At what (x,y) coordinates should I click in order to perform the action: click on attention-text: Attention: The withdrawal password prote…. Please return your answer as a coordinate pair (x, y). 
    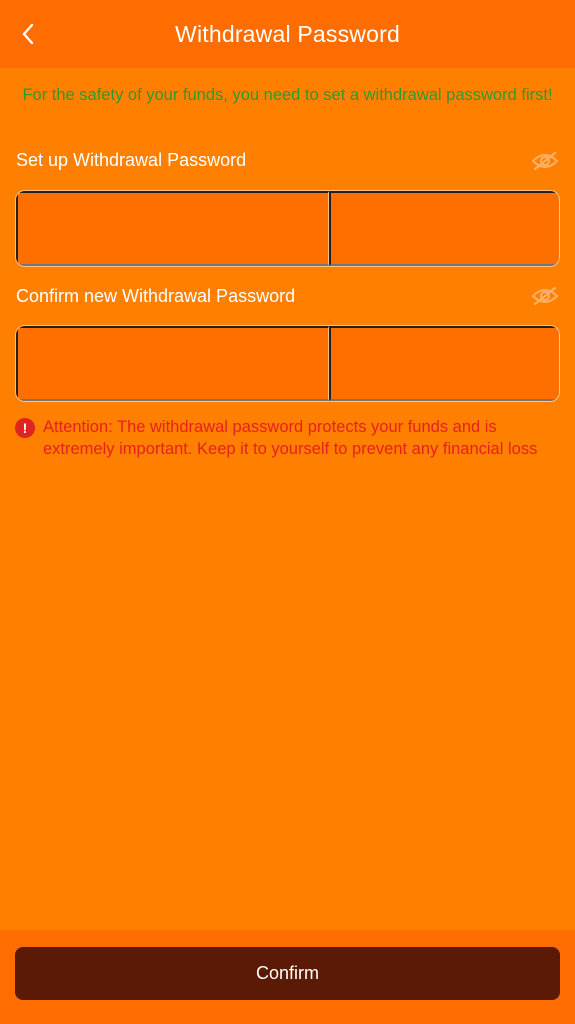
    Looking at the image, I should click on (290, 438).